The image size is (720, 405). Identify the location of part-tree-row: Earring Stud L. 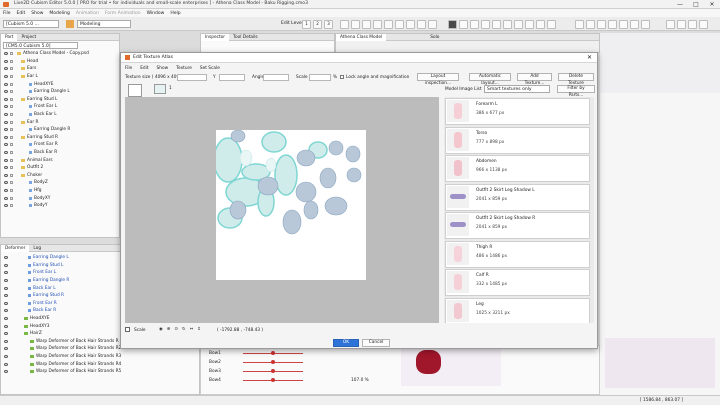
(60, 100).